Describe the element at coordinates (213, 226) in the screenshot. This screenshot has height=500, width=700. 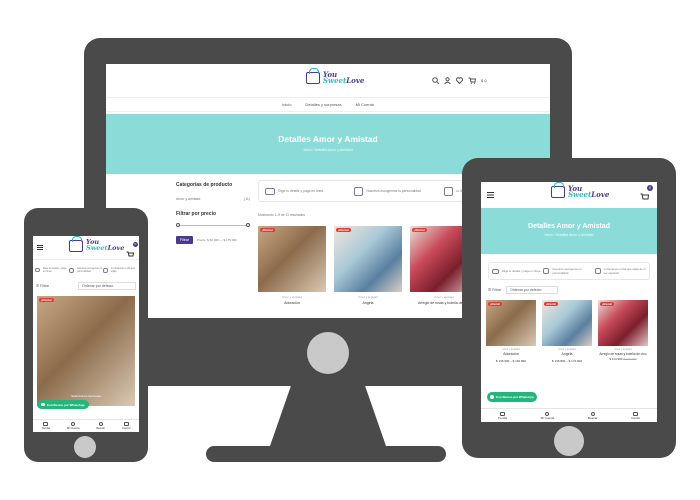
I see `price-slider` at that location.